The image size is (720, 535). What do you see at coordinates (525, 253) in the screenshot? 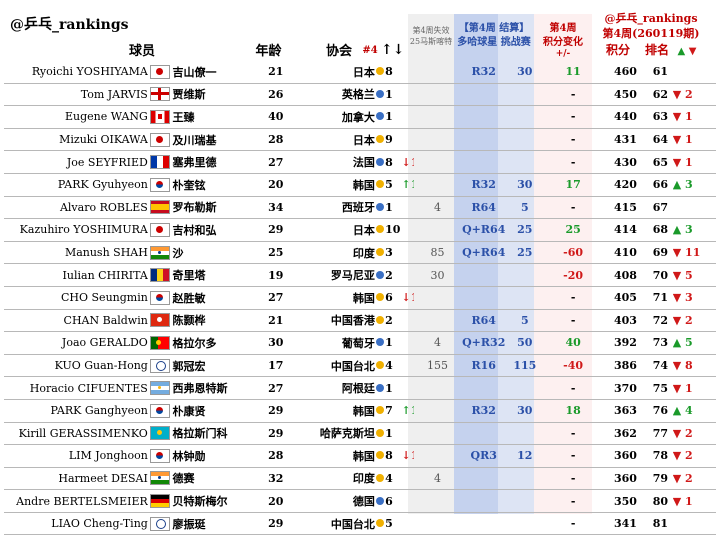
I see `result-points: 25` at bounding box center [525, 253].